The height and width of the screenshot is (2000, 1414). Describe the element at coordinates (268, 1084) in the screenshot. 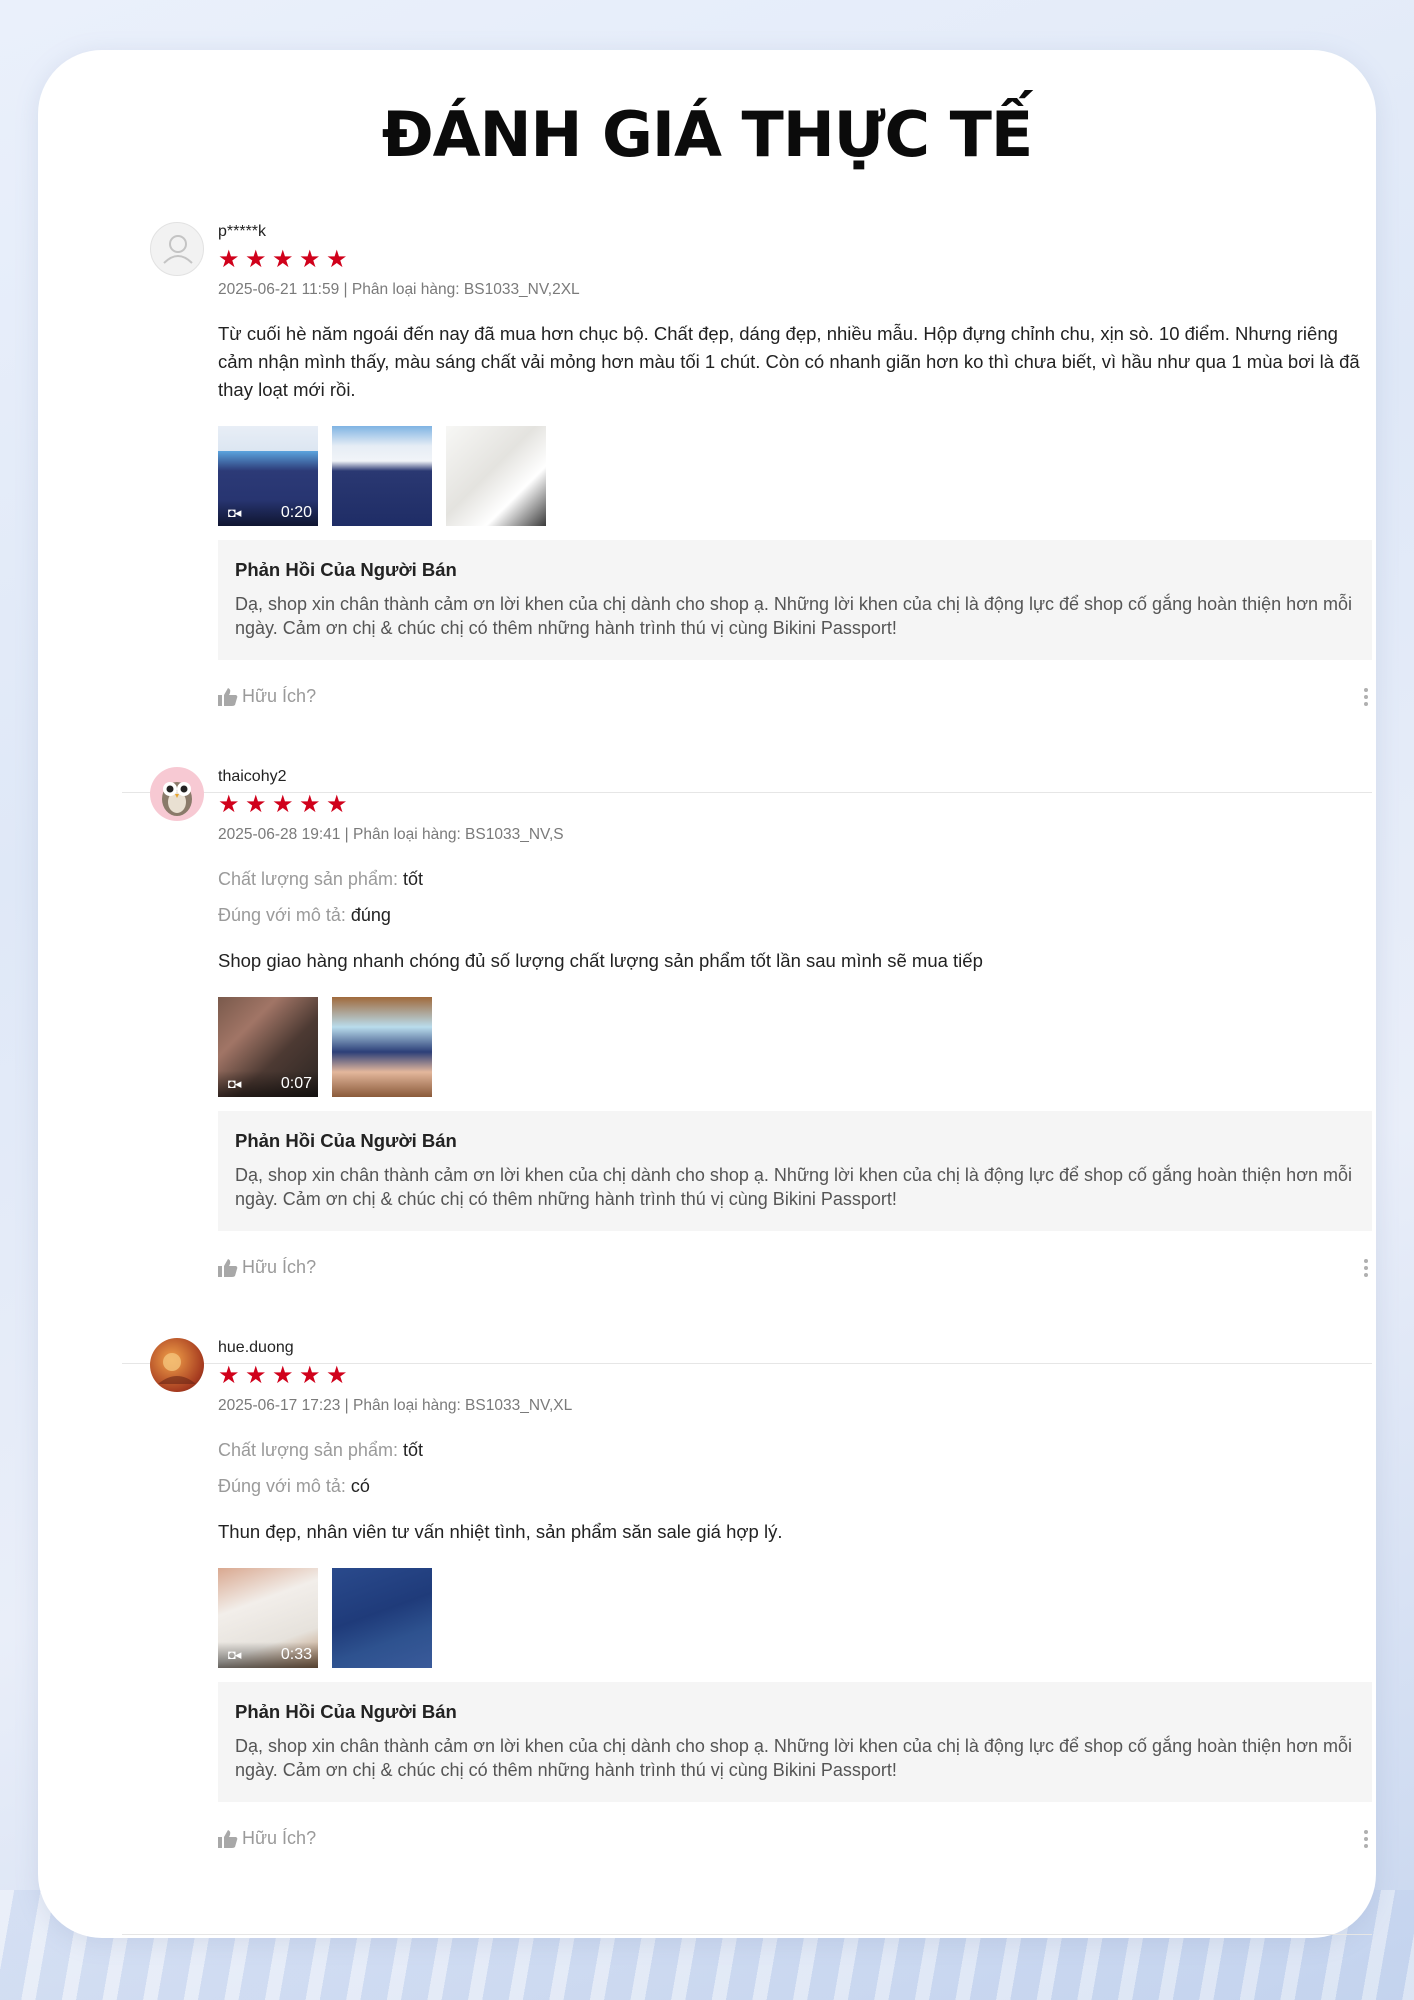

I see `video-badge: ◘◂ 0:07` at that location.